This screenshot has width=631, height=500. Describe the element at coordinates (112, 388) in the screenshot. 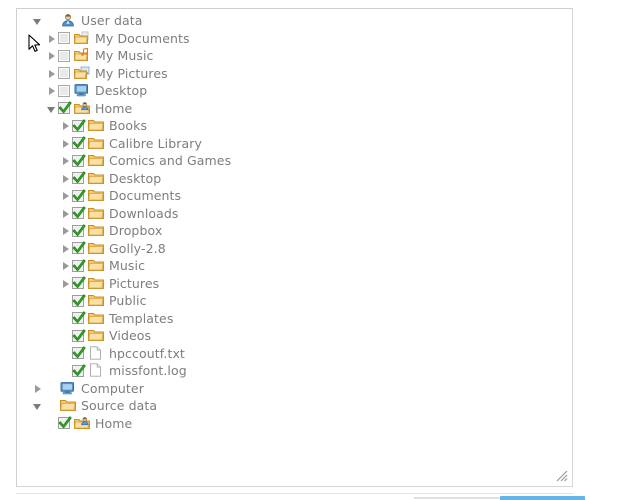

I see `tree-item-label: Computer` at that location.